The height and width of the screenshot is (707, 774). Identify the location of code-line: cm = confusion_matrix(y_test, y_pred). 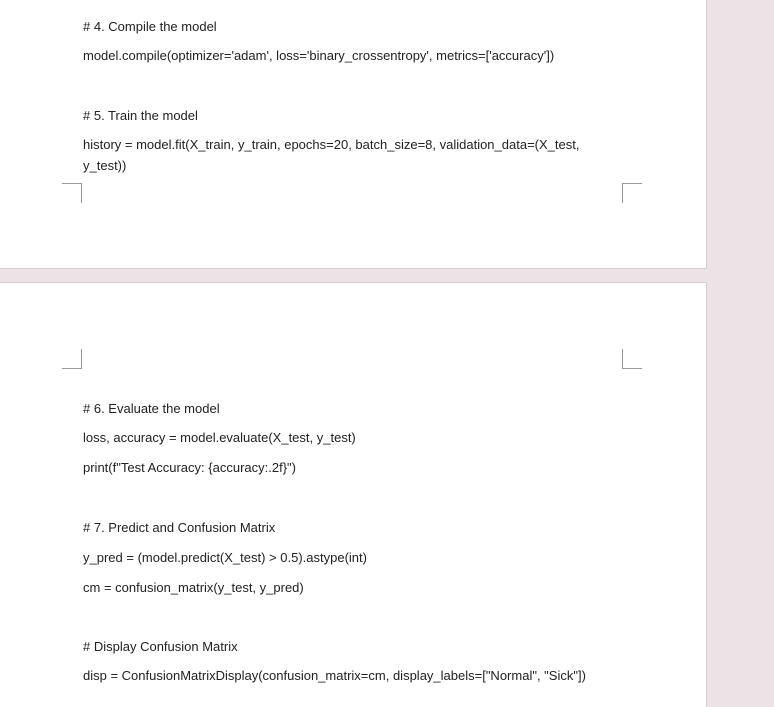
(193, 587).